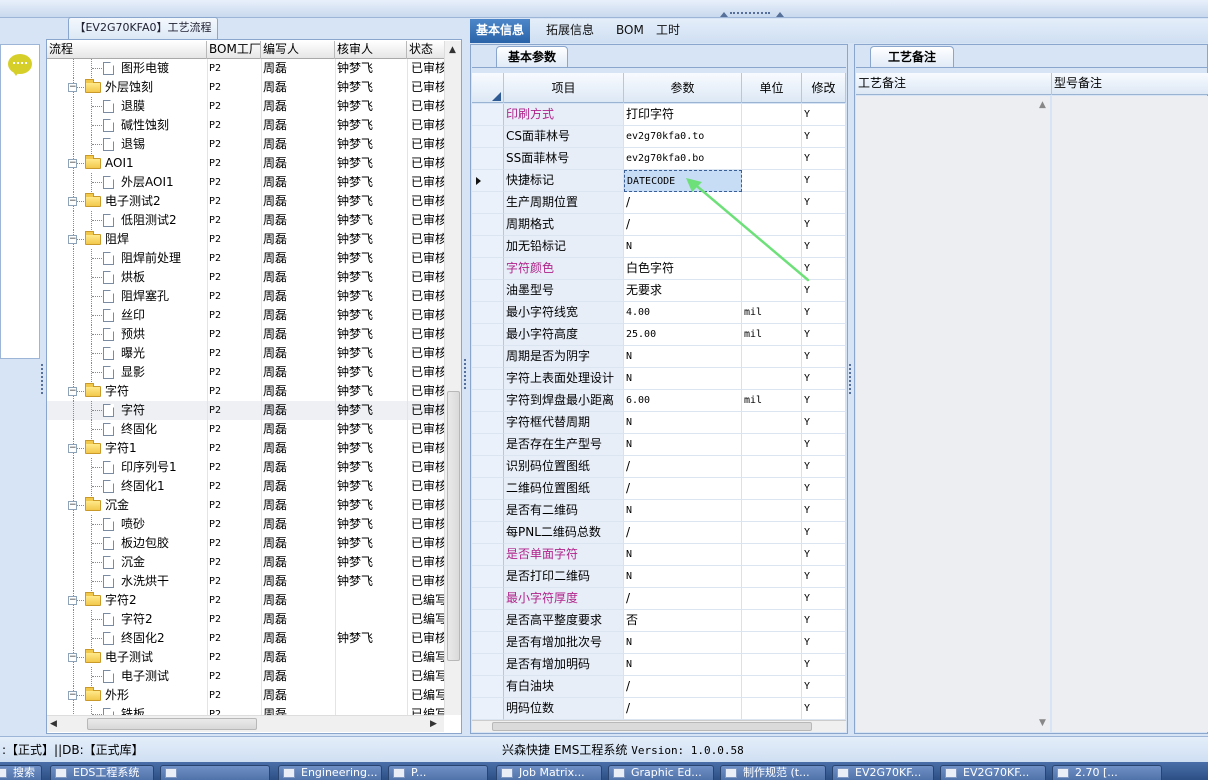 The height and width of the screenshot is (780, 1208). I want to click on param-row: 是否有增加明码 N Y, so click(659, 665).